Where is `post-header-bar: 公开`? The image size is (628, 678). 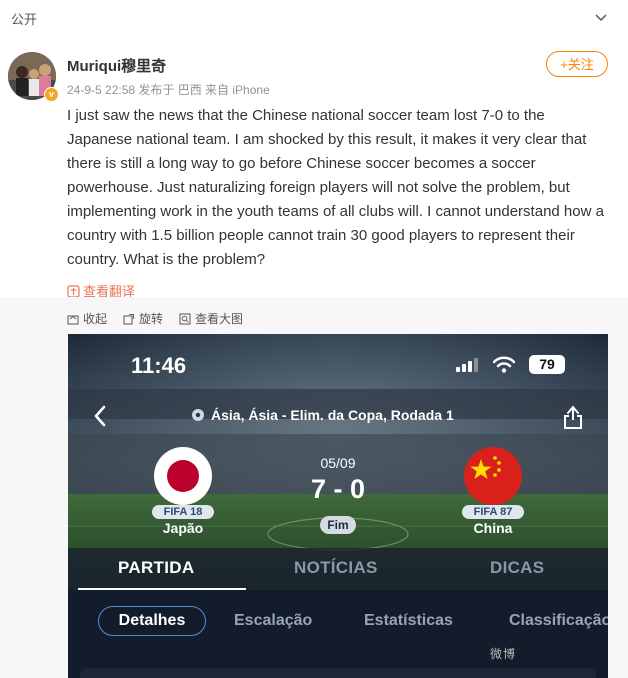
post-header-bar: 公开 is located at coordinates (314, 18).